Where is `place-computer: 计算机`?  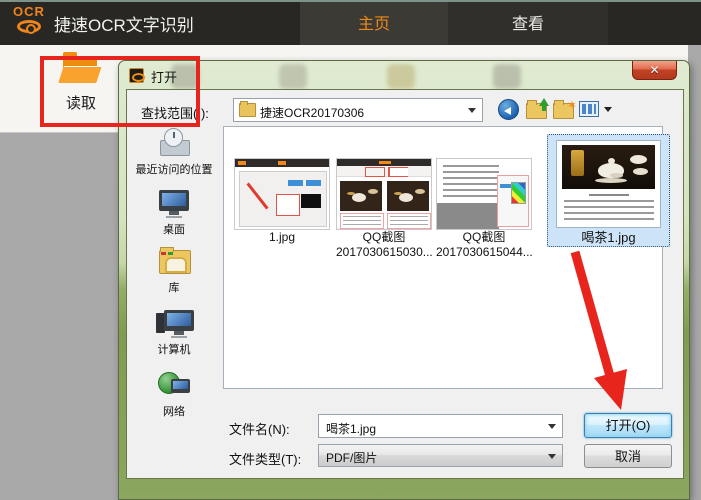
place-computer: 计算机 is located at coordinates (174, 332).